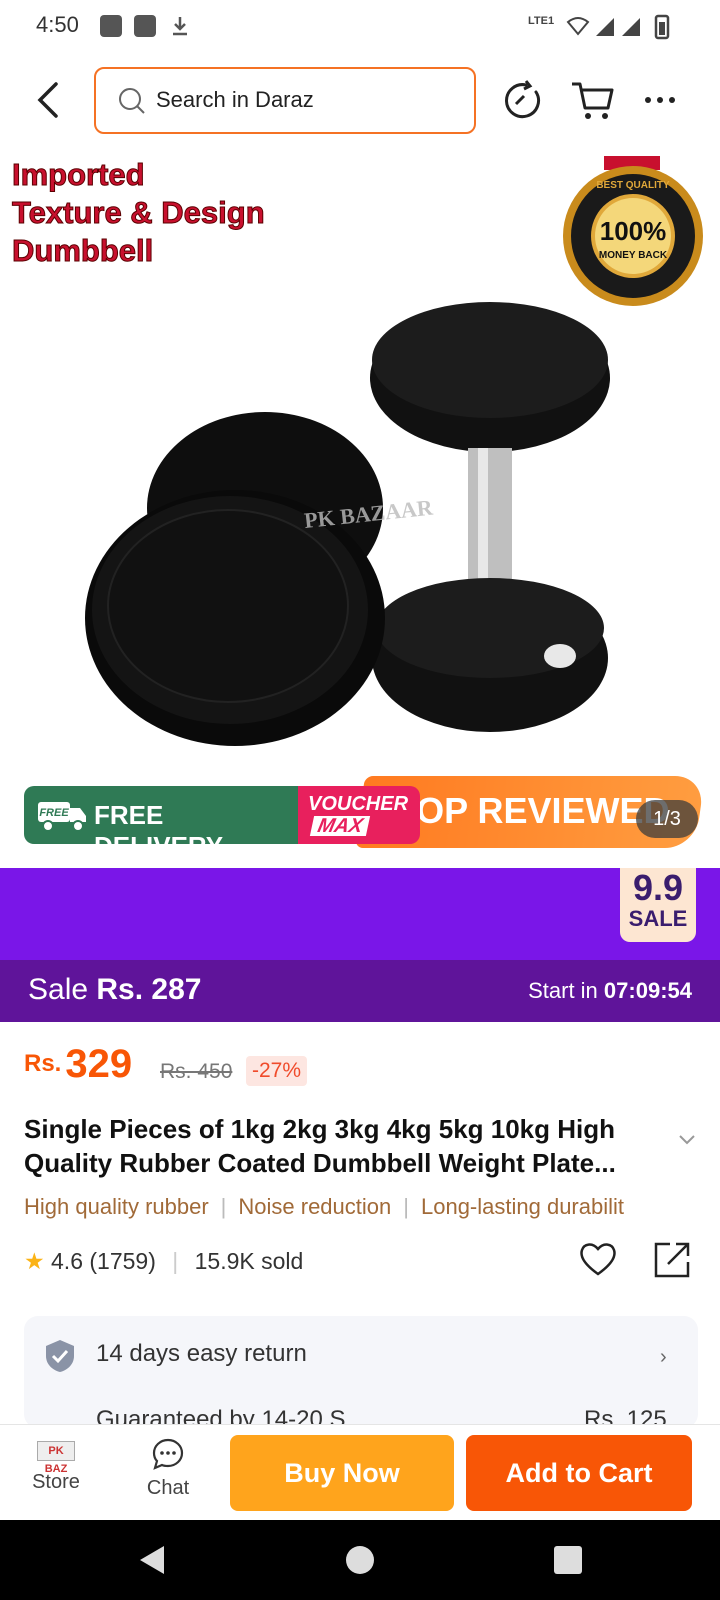 This screenshot has height=1600, width=720. I want to click on wishlist-heart-icon, so click(598, 1259).